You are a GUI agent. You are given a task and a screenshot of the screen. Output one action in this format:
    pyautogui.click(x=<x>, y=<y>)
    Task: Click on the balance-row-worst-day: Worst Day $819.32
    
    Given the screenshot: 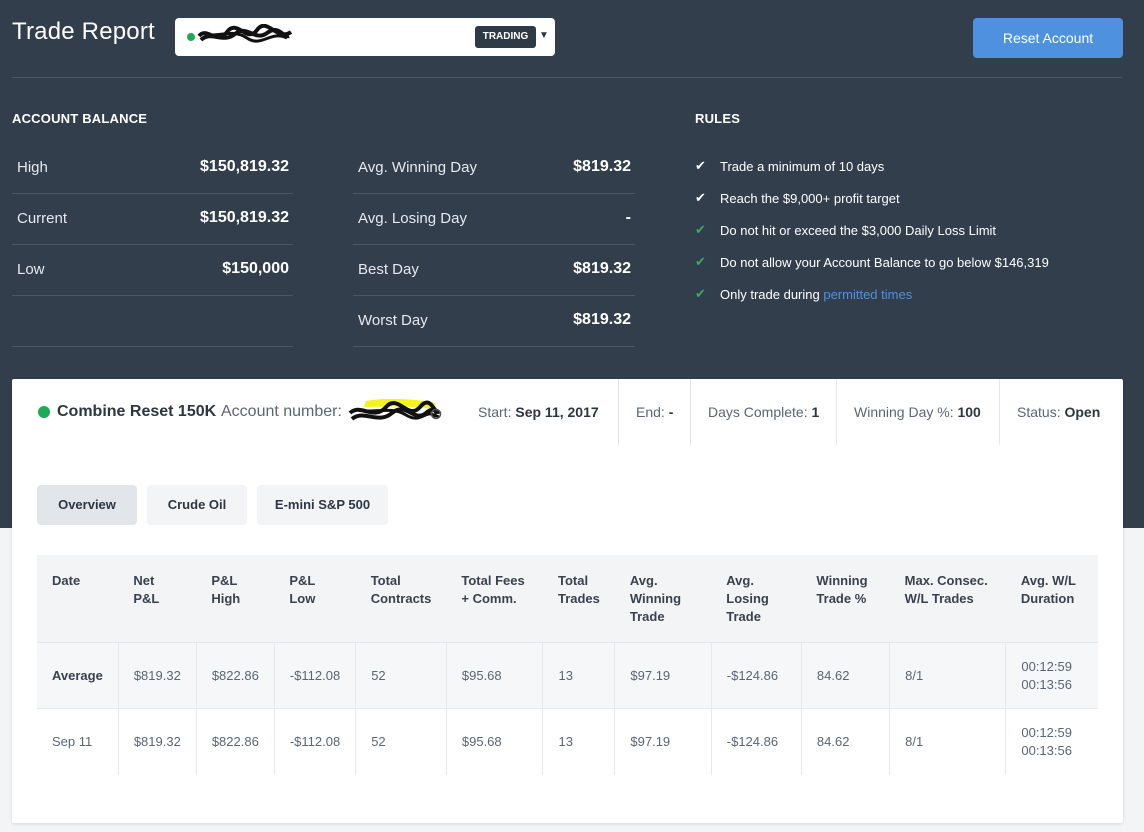 What is the action you would take?
    pyautogui.click(x=494, y=321)
    